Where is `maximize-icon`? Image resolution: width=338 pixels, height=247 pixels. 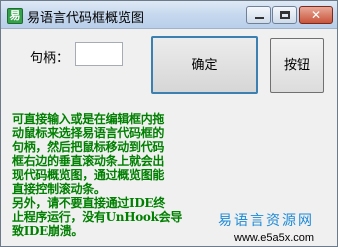 maximize-icon is located at coordinates (285, 15).